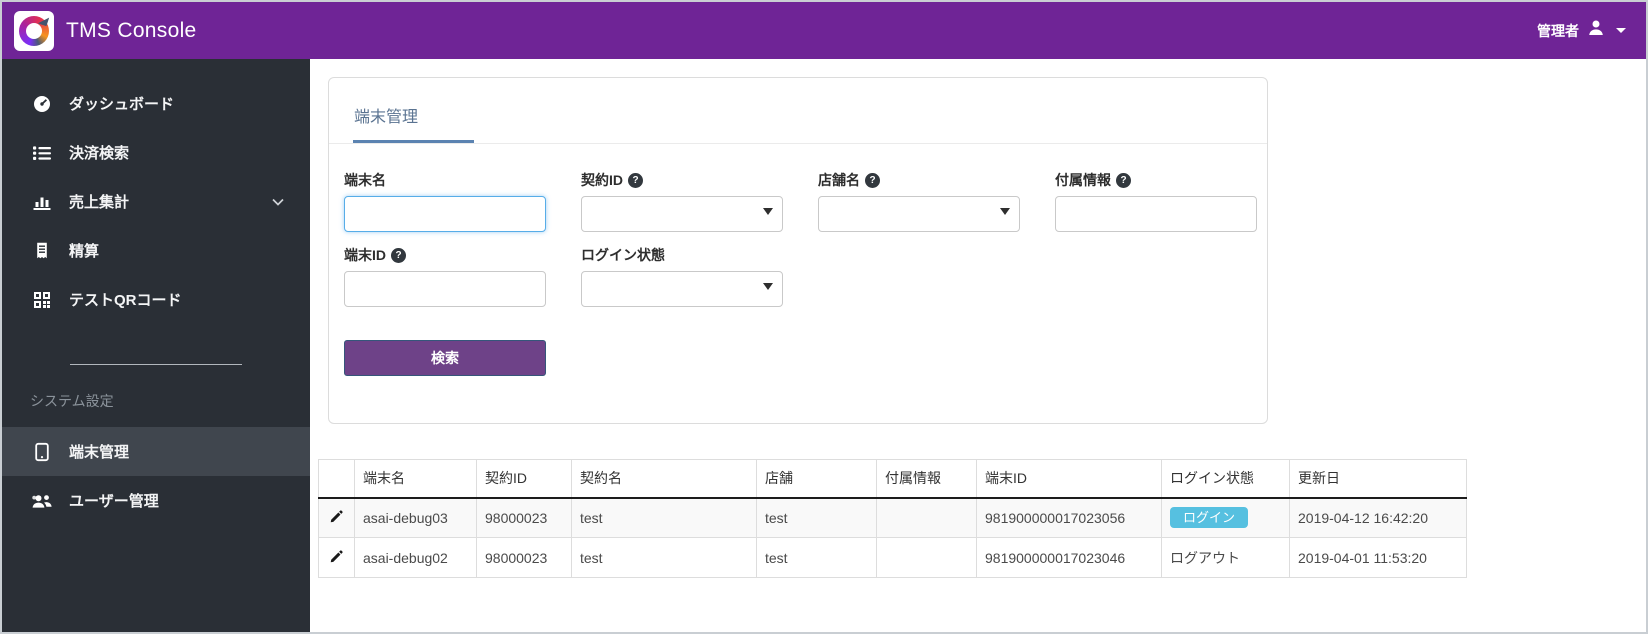 The image size is (1648, 634). I want to click on login-status-badge: ログイン, so click(1209, 518).